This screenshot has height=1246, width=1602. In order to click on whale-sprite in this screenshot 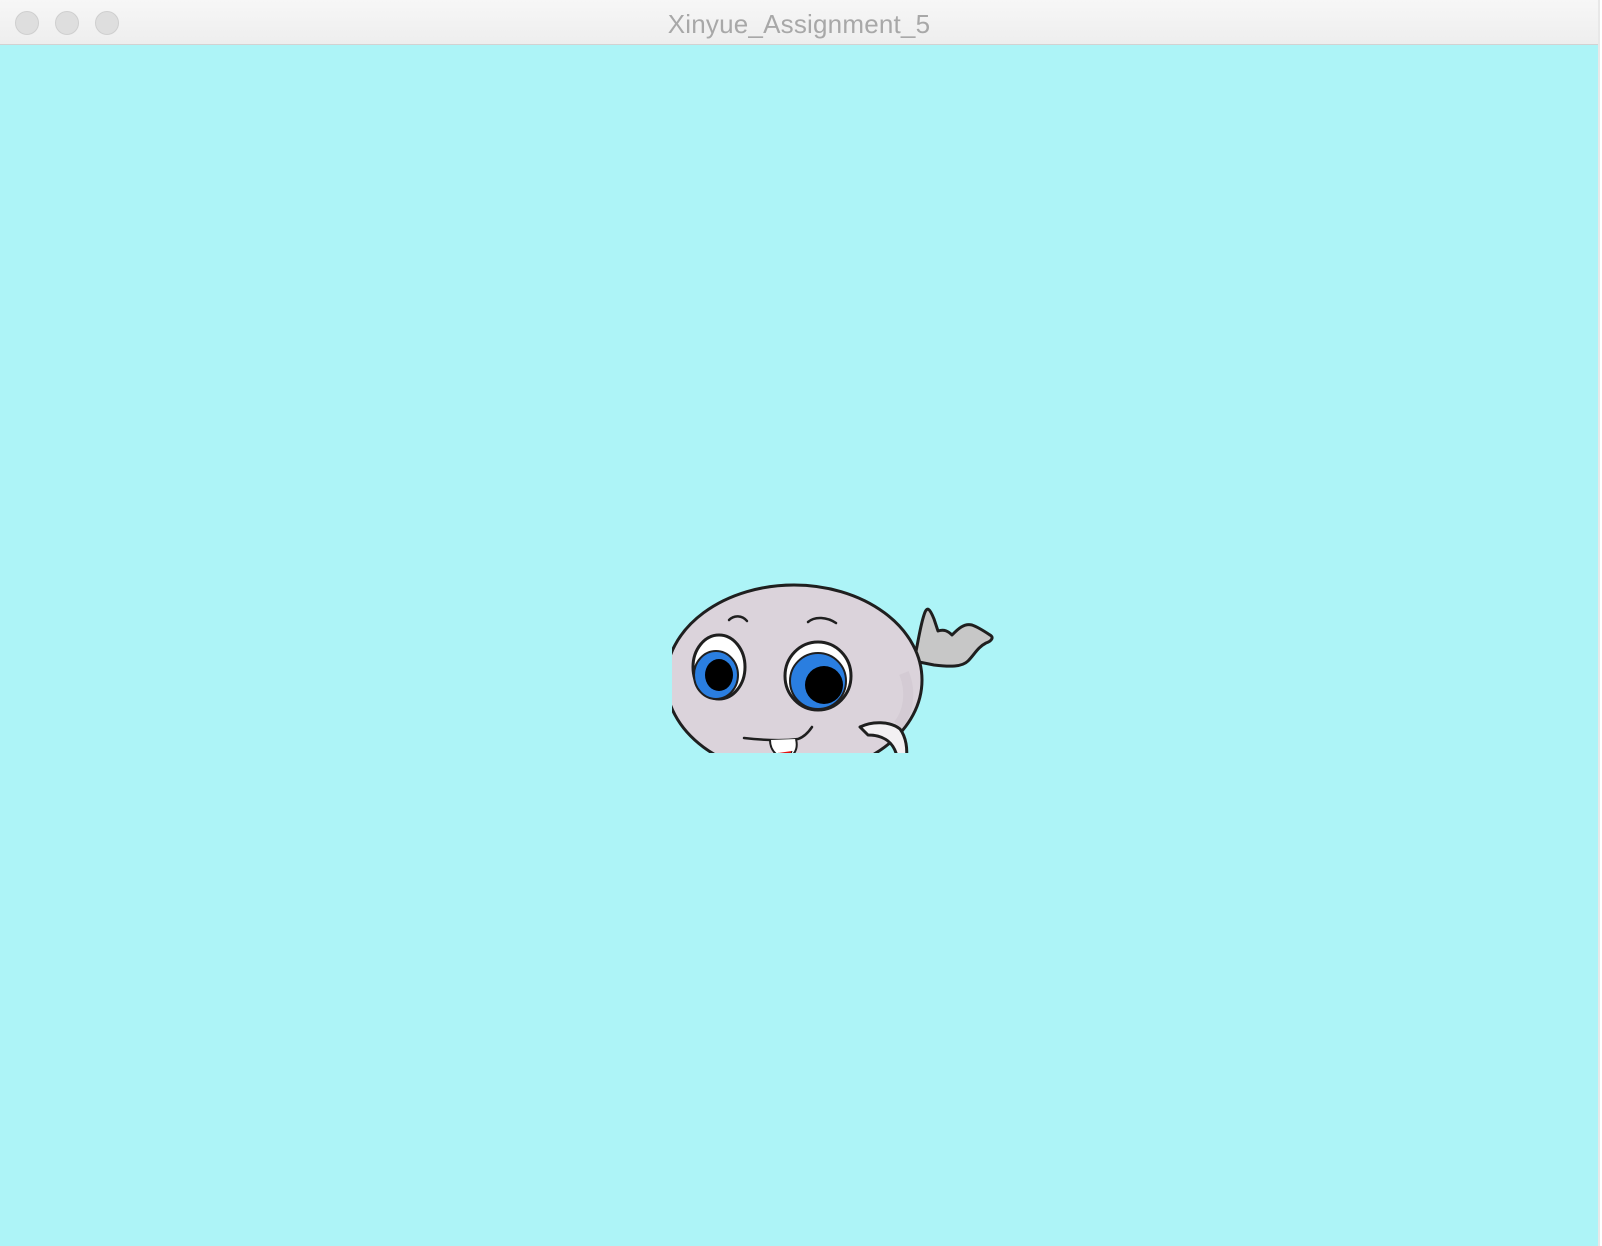, I will do `click(833, 668)`.